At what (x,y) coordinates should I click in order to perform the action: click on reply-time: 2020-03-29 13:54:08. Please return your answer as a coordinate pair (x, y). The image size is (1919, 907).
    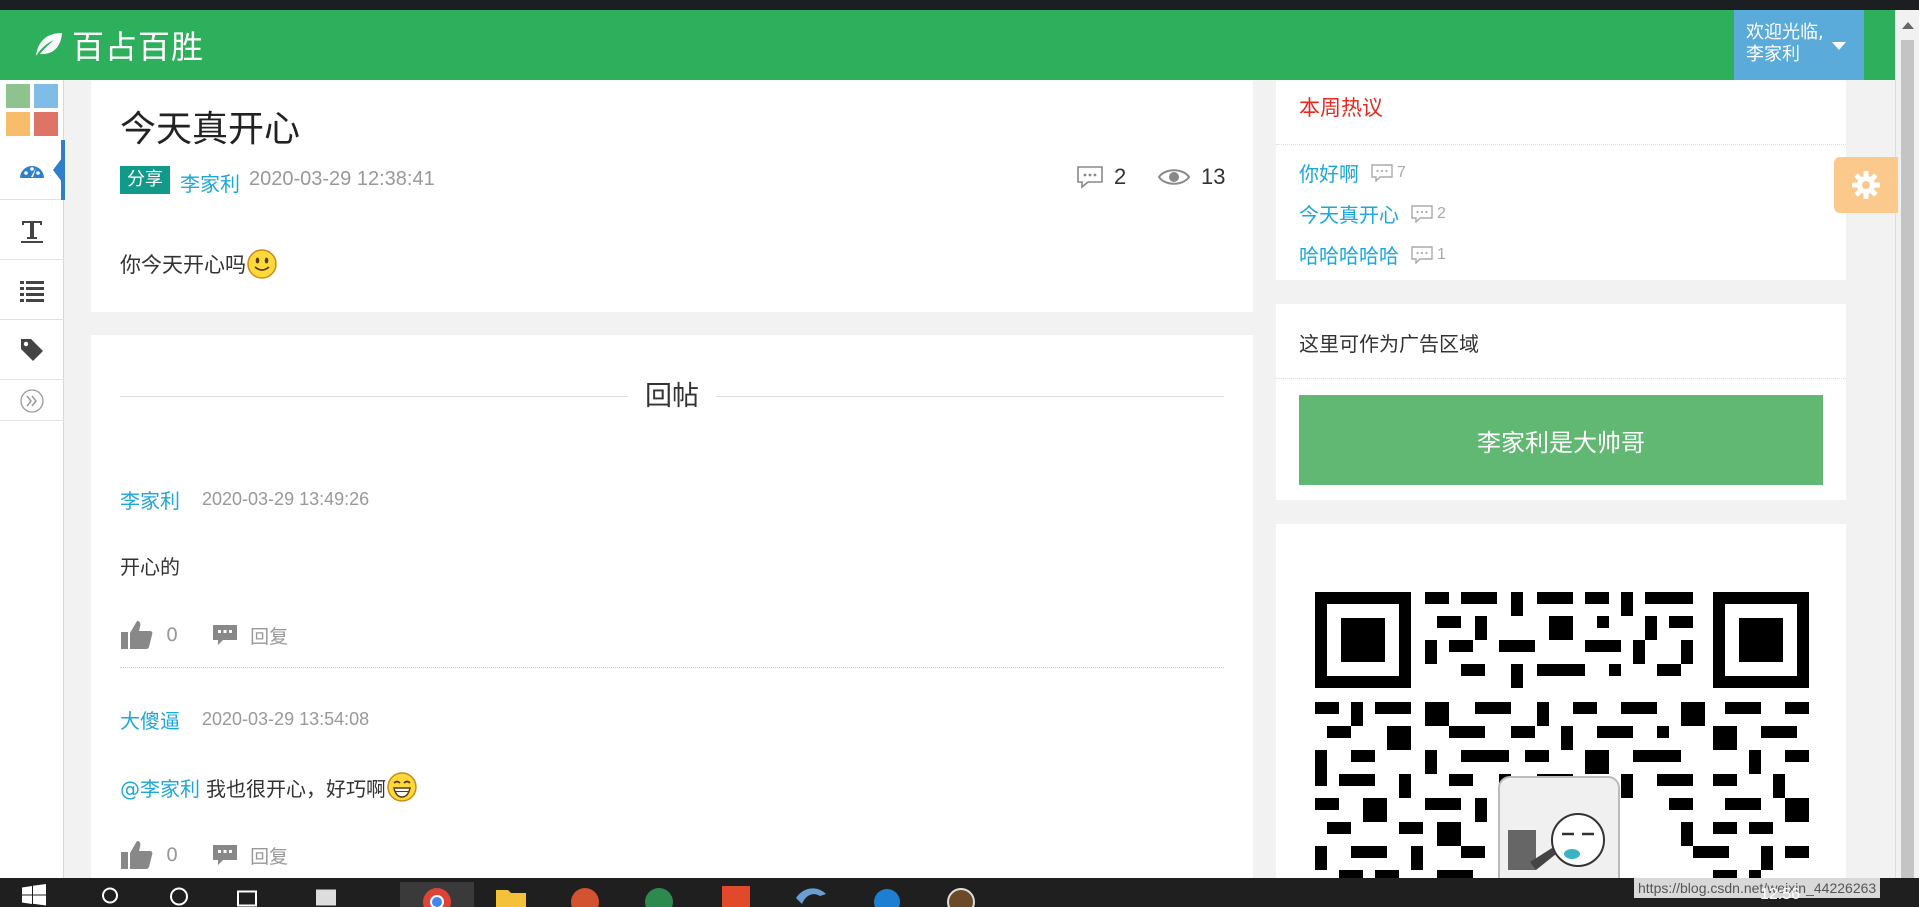
    Looking at the image, I should click on (286, 719).